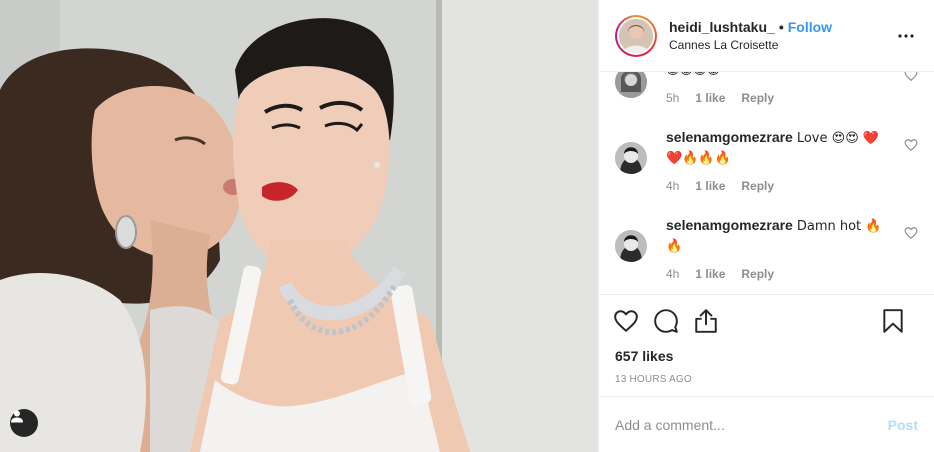 The image size is (934, 452). Describe the element at coordinates (24, 423) in the screenshot. I see `user-tag-button` at that location.